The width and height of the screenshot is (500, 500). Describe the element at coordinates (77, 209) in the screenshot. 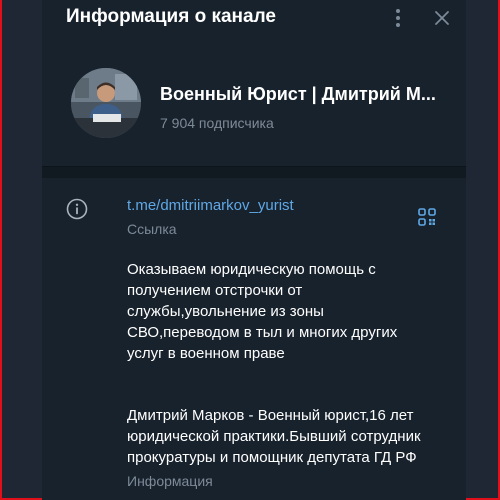

I see `info-icon` at that location.